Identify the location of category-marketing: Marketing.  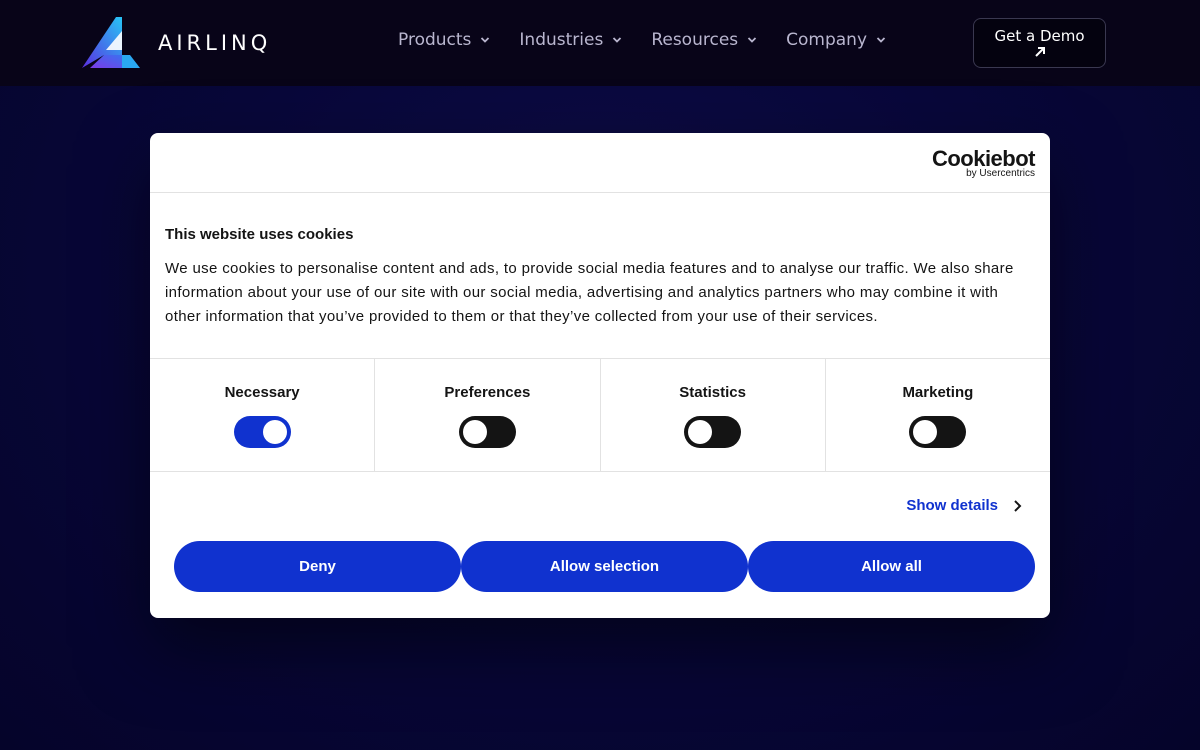
(938, 415).